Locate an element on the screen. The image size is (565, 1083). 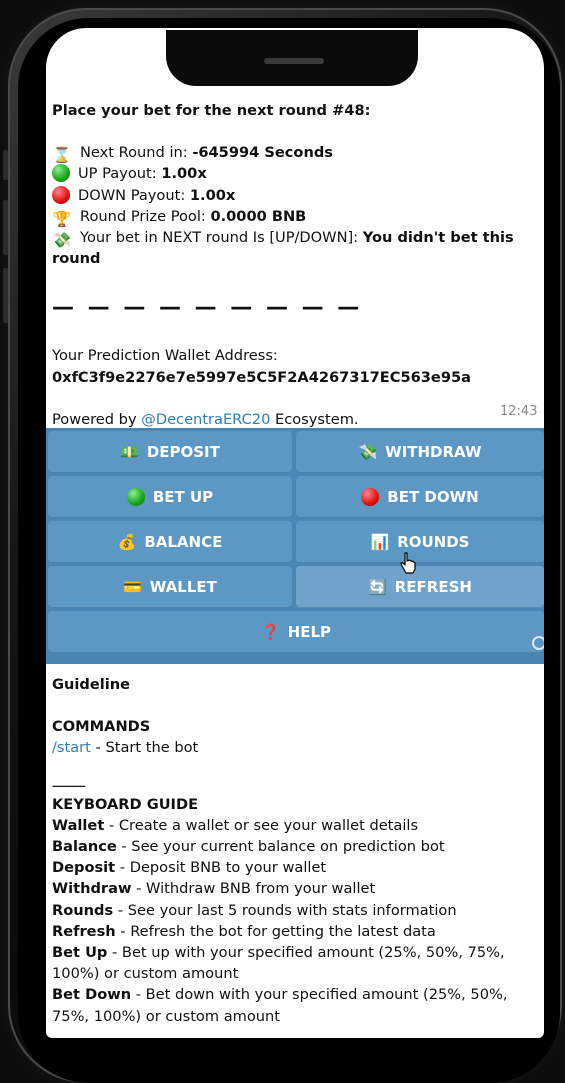
question-mark-icon: ❓ is located at coordinates (270, 632).